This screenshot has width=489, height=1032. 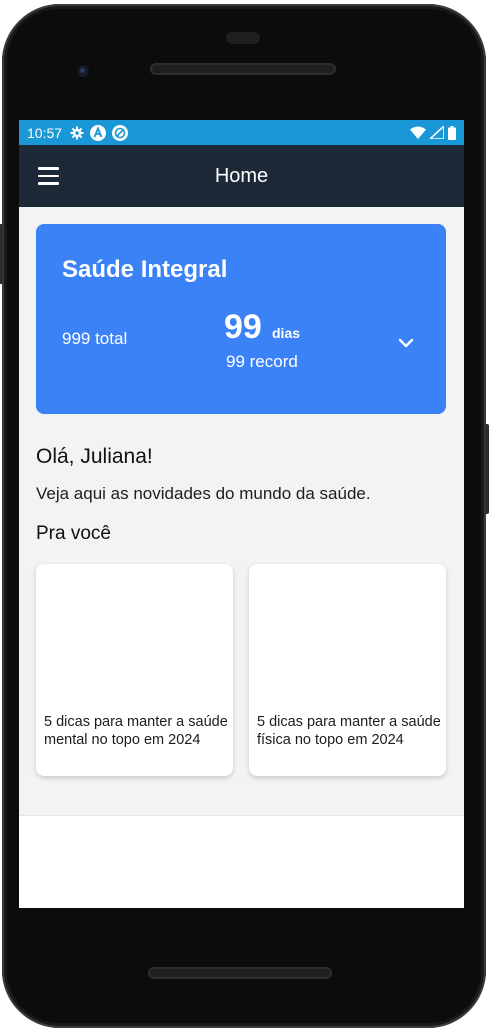 I want to click on status-icons-left, so click(x=99, y=132).